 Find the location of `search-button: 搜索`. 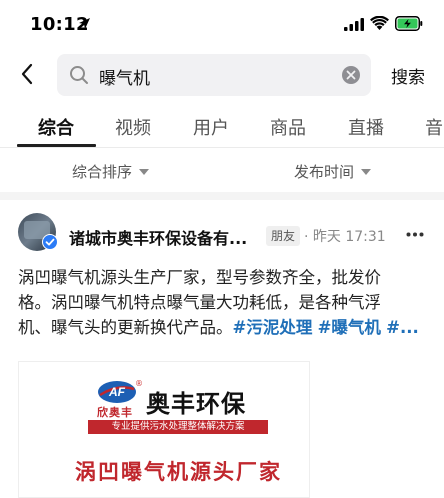

search-button: 搜索 is located at coordinates (408, 75).